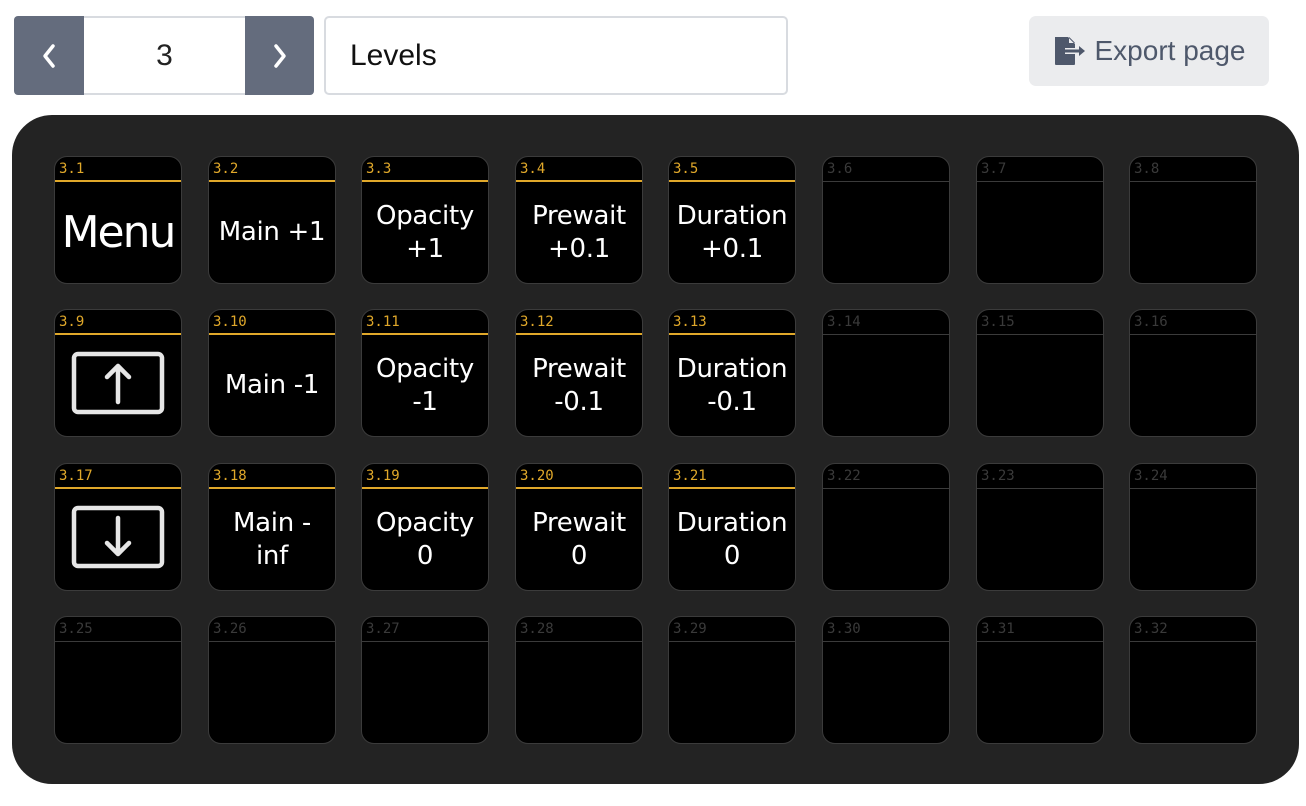 The width and height of the screenshot is (1306, 806). Describe the element at coordinates (279, 55) in the screenshot. I see `next-page-button` at that location.